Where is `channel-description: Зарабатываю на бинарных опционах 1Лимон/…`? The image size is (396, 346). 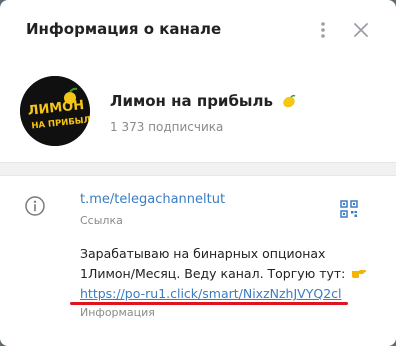 channel-description: Зарабатываю на бинарных опционах 1Лимон/… is located at coordinates (230, 274).